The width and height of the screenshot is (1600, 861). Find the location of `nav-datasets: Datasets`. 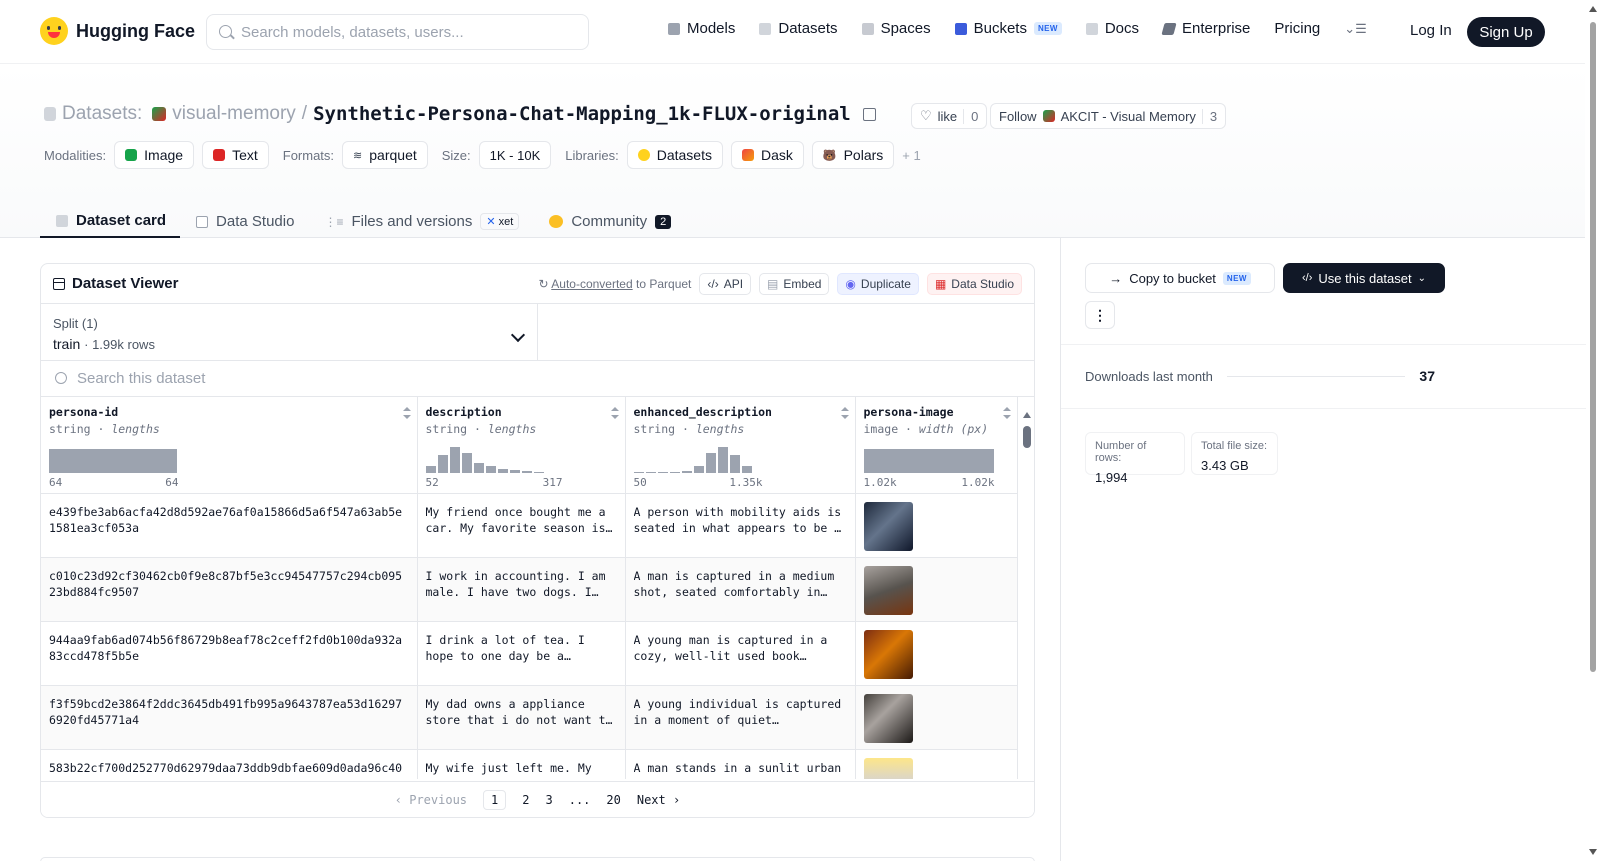

nav-datasets: Datasets is located at coordinates (798, 28).